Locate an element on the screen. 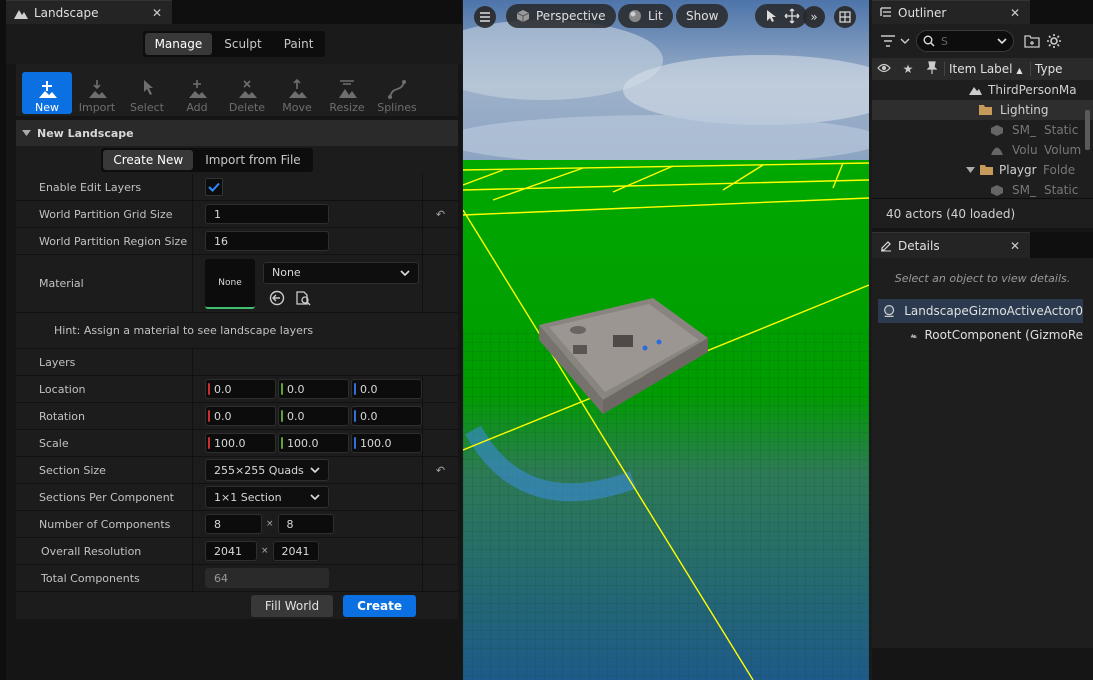 Image resolution: width=1093 pixels, height=680 pixels. tool-move-button: Move is located at coordinates (297, 93).